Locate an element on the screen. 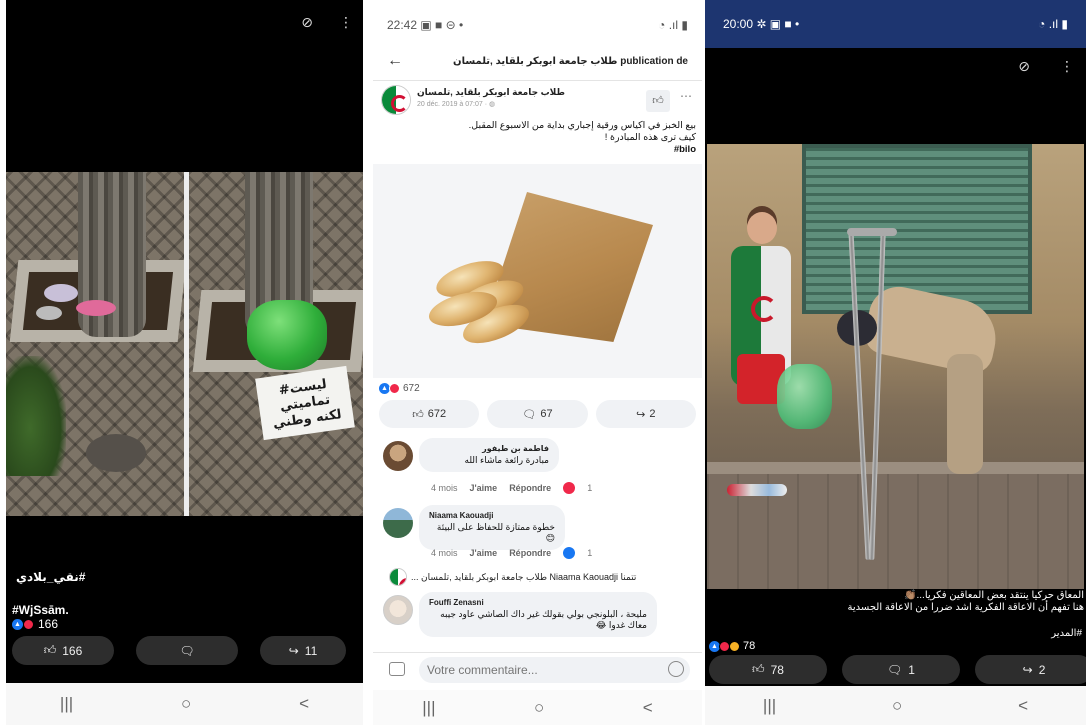  reaction-summary: ▲ 672 is located at coordinates (399, 388).